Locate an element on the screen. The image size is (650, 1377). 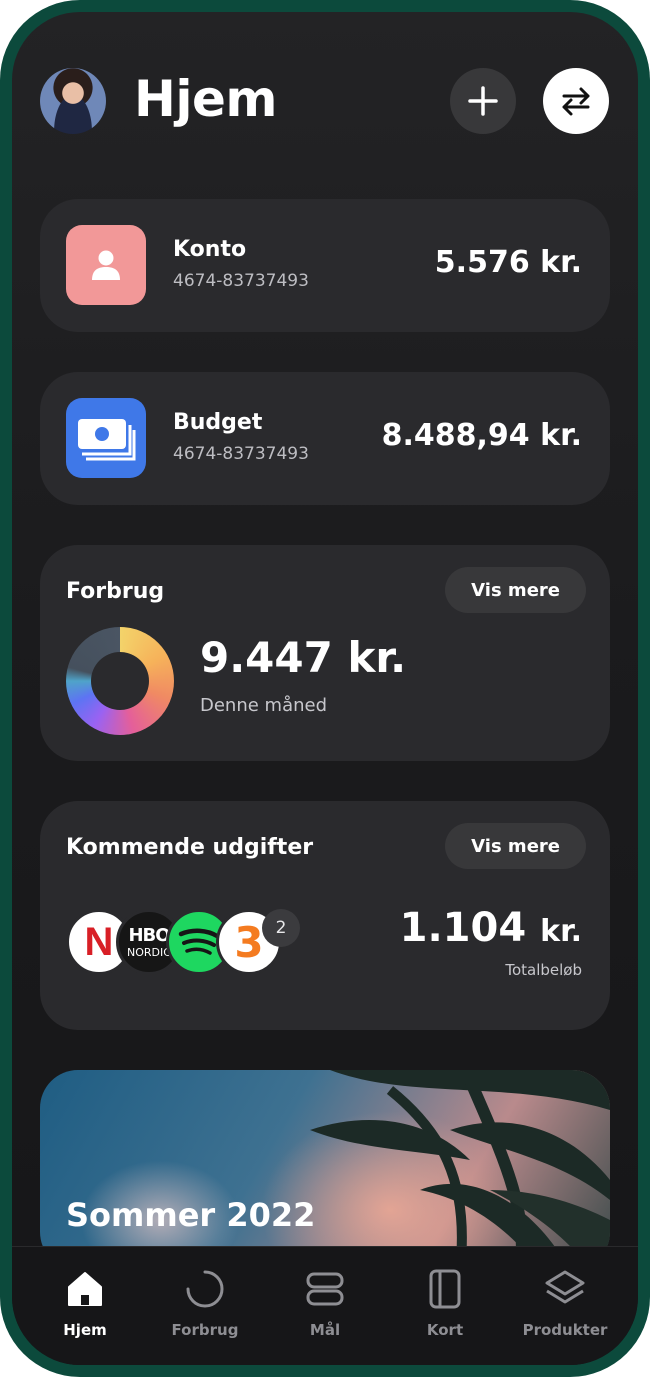
tab-label: Forbrug is located at coordinates (205, 1330).